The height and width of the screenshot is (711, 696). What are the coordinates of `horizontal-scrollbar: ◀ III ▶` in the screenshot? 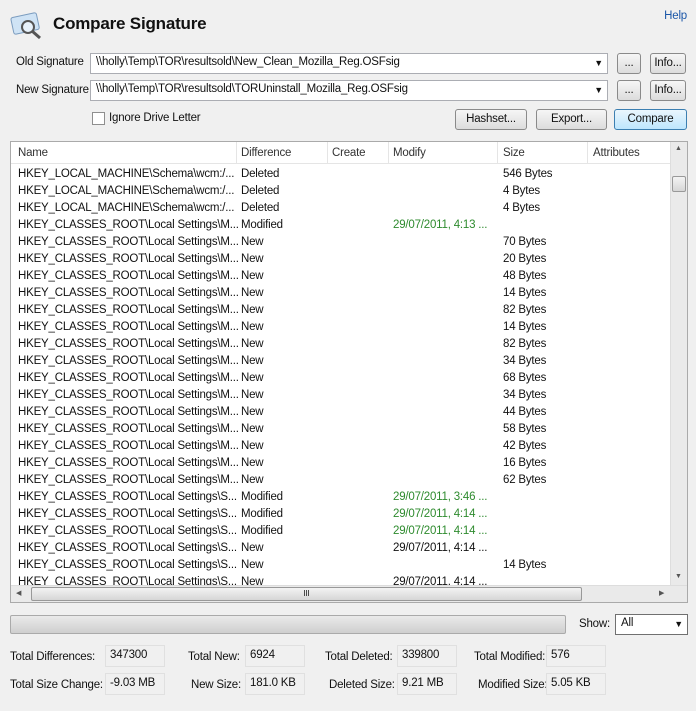 It's located at (349, 593).